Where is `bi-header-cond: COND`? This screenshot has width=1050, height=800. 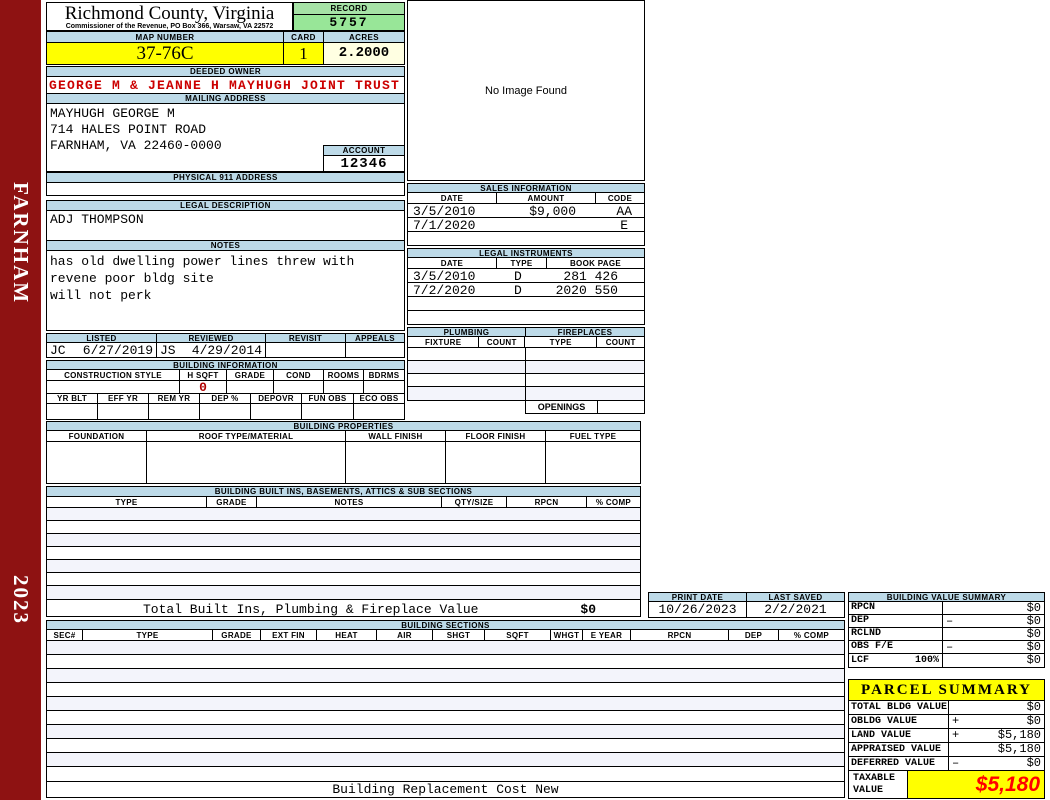 bi-header-cond: COND is located at coordinates (299, 375).